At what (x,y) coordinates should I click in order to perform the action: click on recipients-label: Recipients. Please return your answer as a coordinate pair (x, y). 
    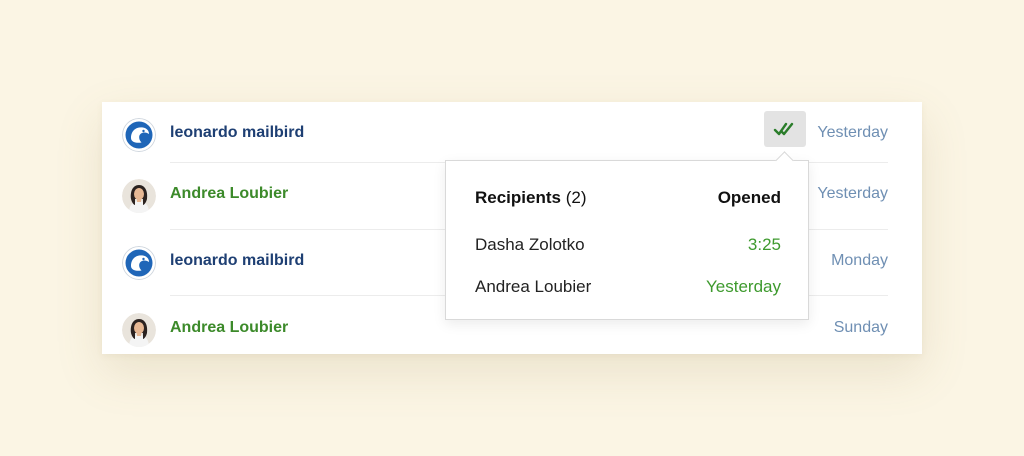
    Looking at the image, I should click on (518, 197).